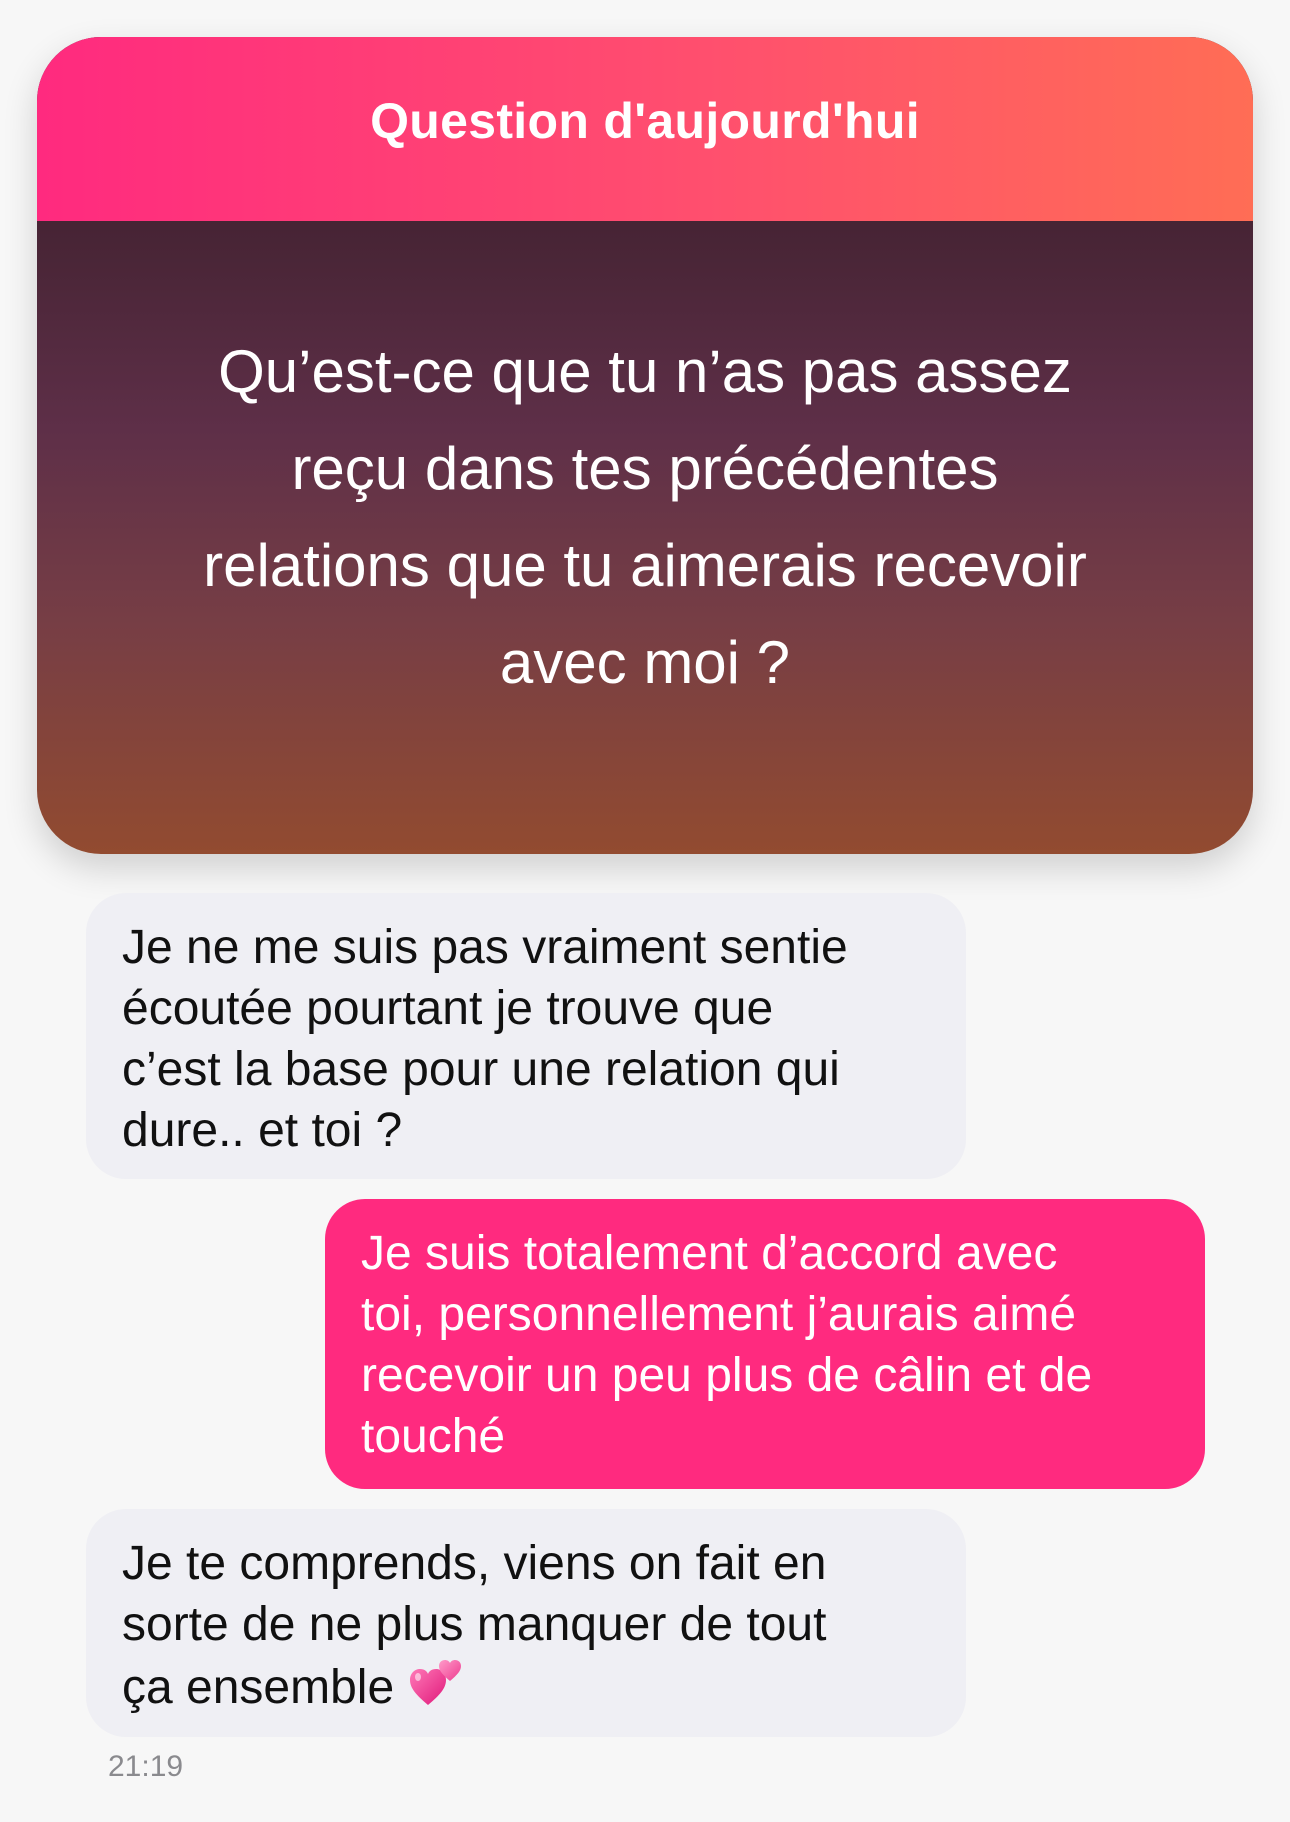 The height and width of the screenshot is (1822, 1290). I want to click on question-header: Question d'aujourd'hui, so click(645, 129).